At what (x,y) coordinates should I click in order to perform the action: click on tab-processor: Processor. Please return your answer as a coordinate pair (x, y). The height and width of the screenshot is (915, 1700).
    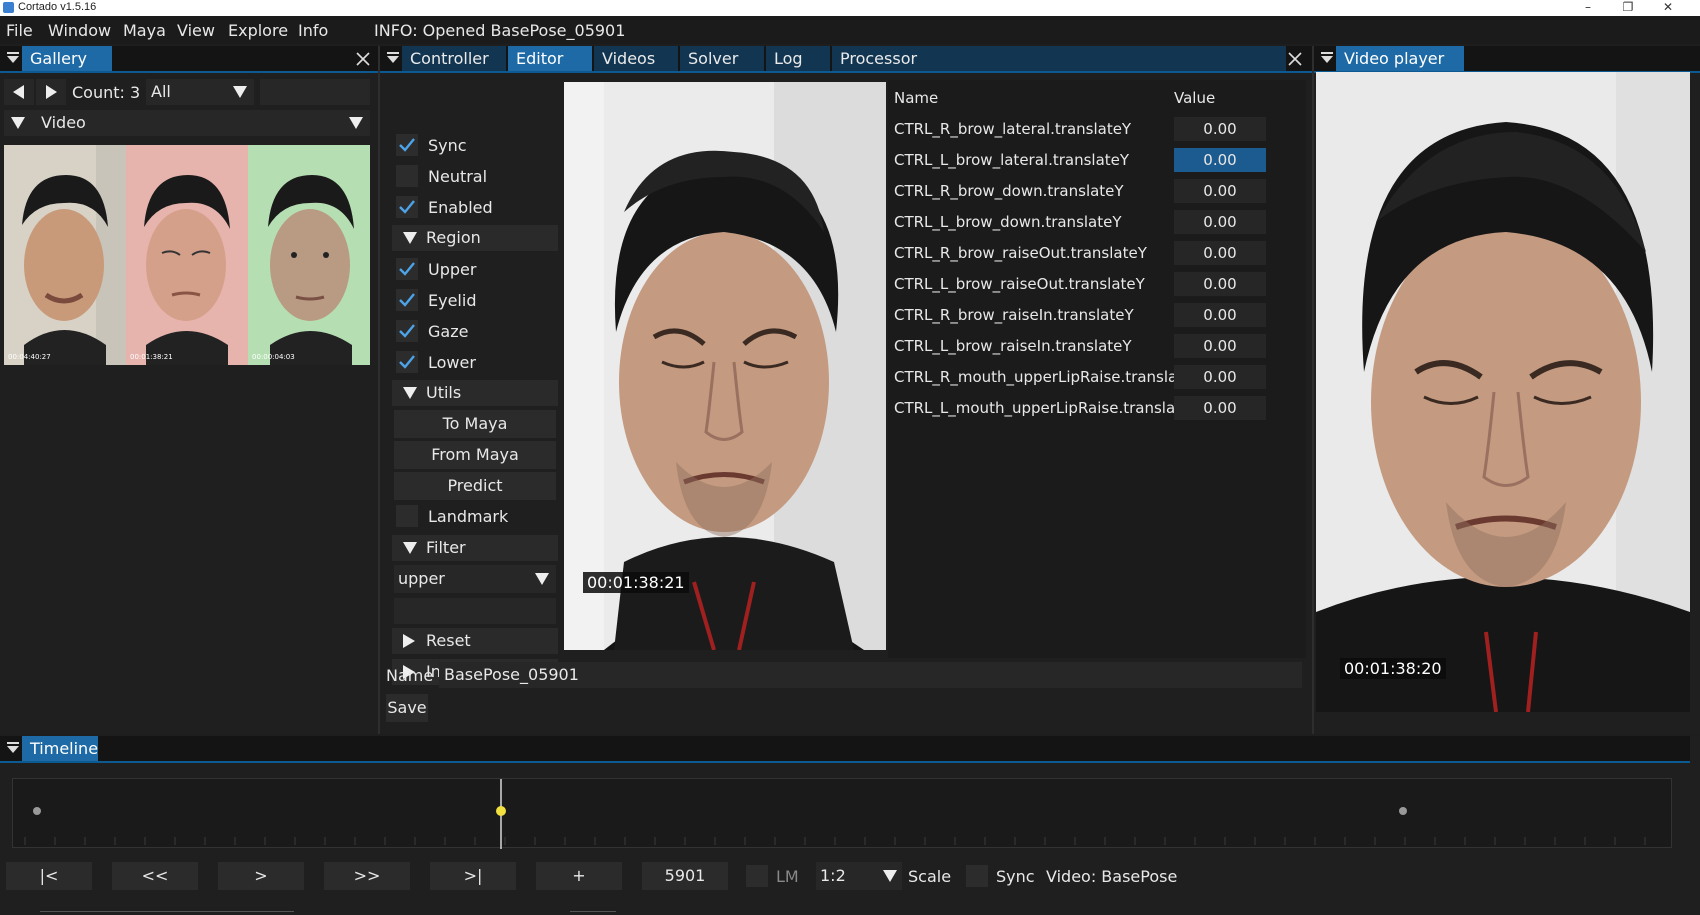
    Looking at the image, I should click on (1059, 58).